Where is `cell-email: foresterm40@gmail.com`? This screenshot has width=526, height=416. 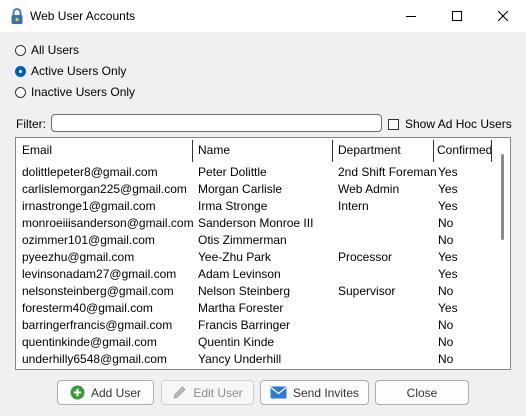 cell-email: foresterm40@gmail.com is located at coordinates (87, 308).